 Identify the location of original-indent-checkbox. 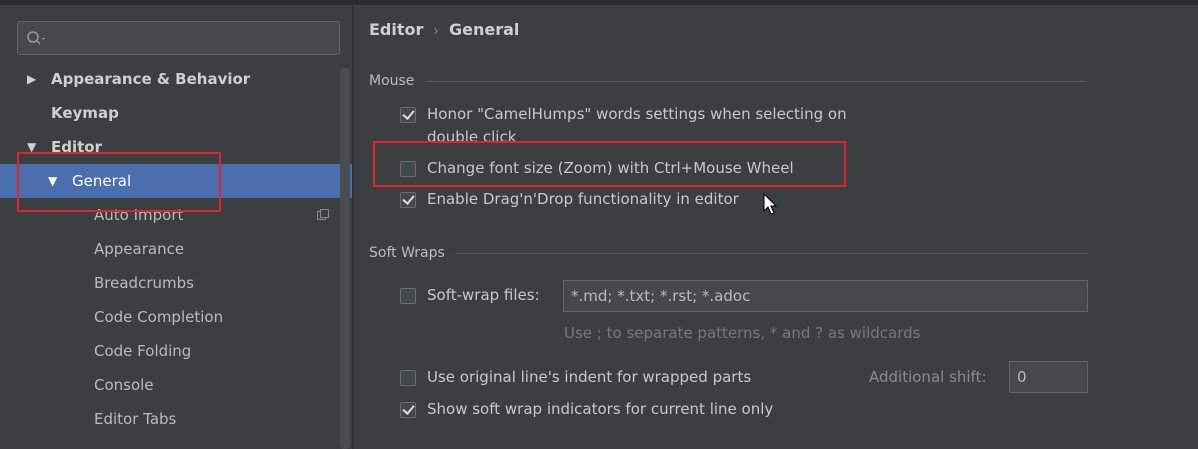
(408, 378).